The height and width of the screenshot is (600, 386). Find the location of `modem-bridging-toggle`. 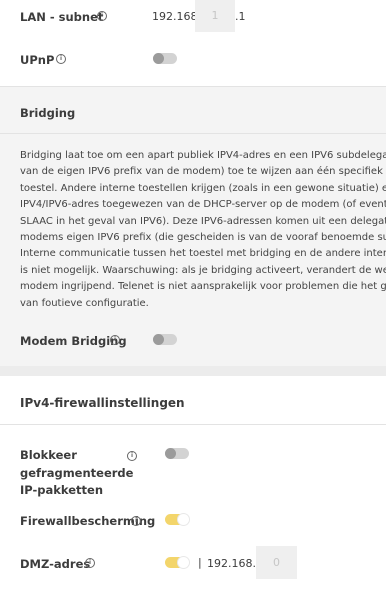

modem-bridging-toggle is located at coordinates (165, 339).